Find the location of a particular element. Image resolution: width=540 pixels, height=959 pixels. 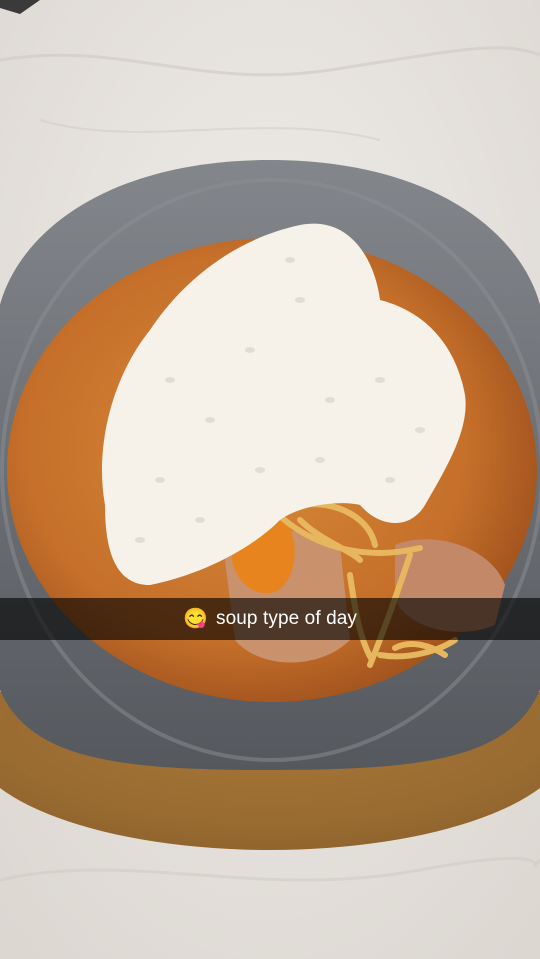

caption-bar: 😋 soup type of day is located at coordinates (270, 619).